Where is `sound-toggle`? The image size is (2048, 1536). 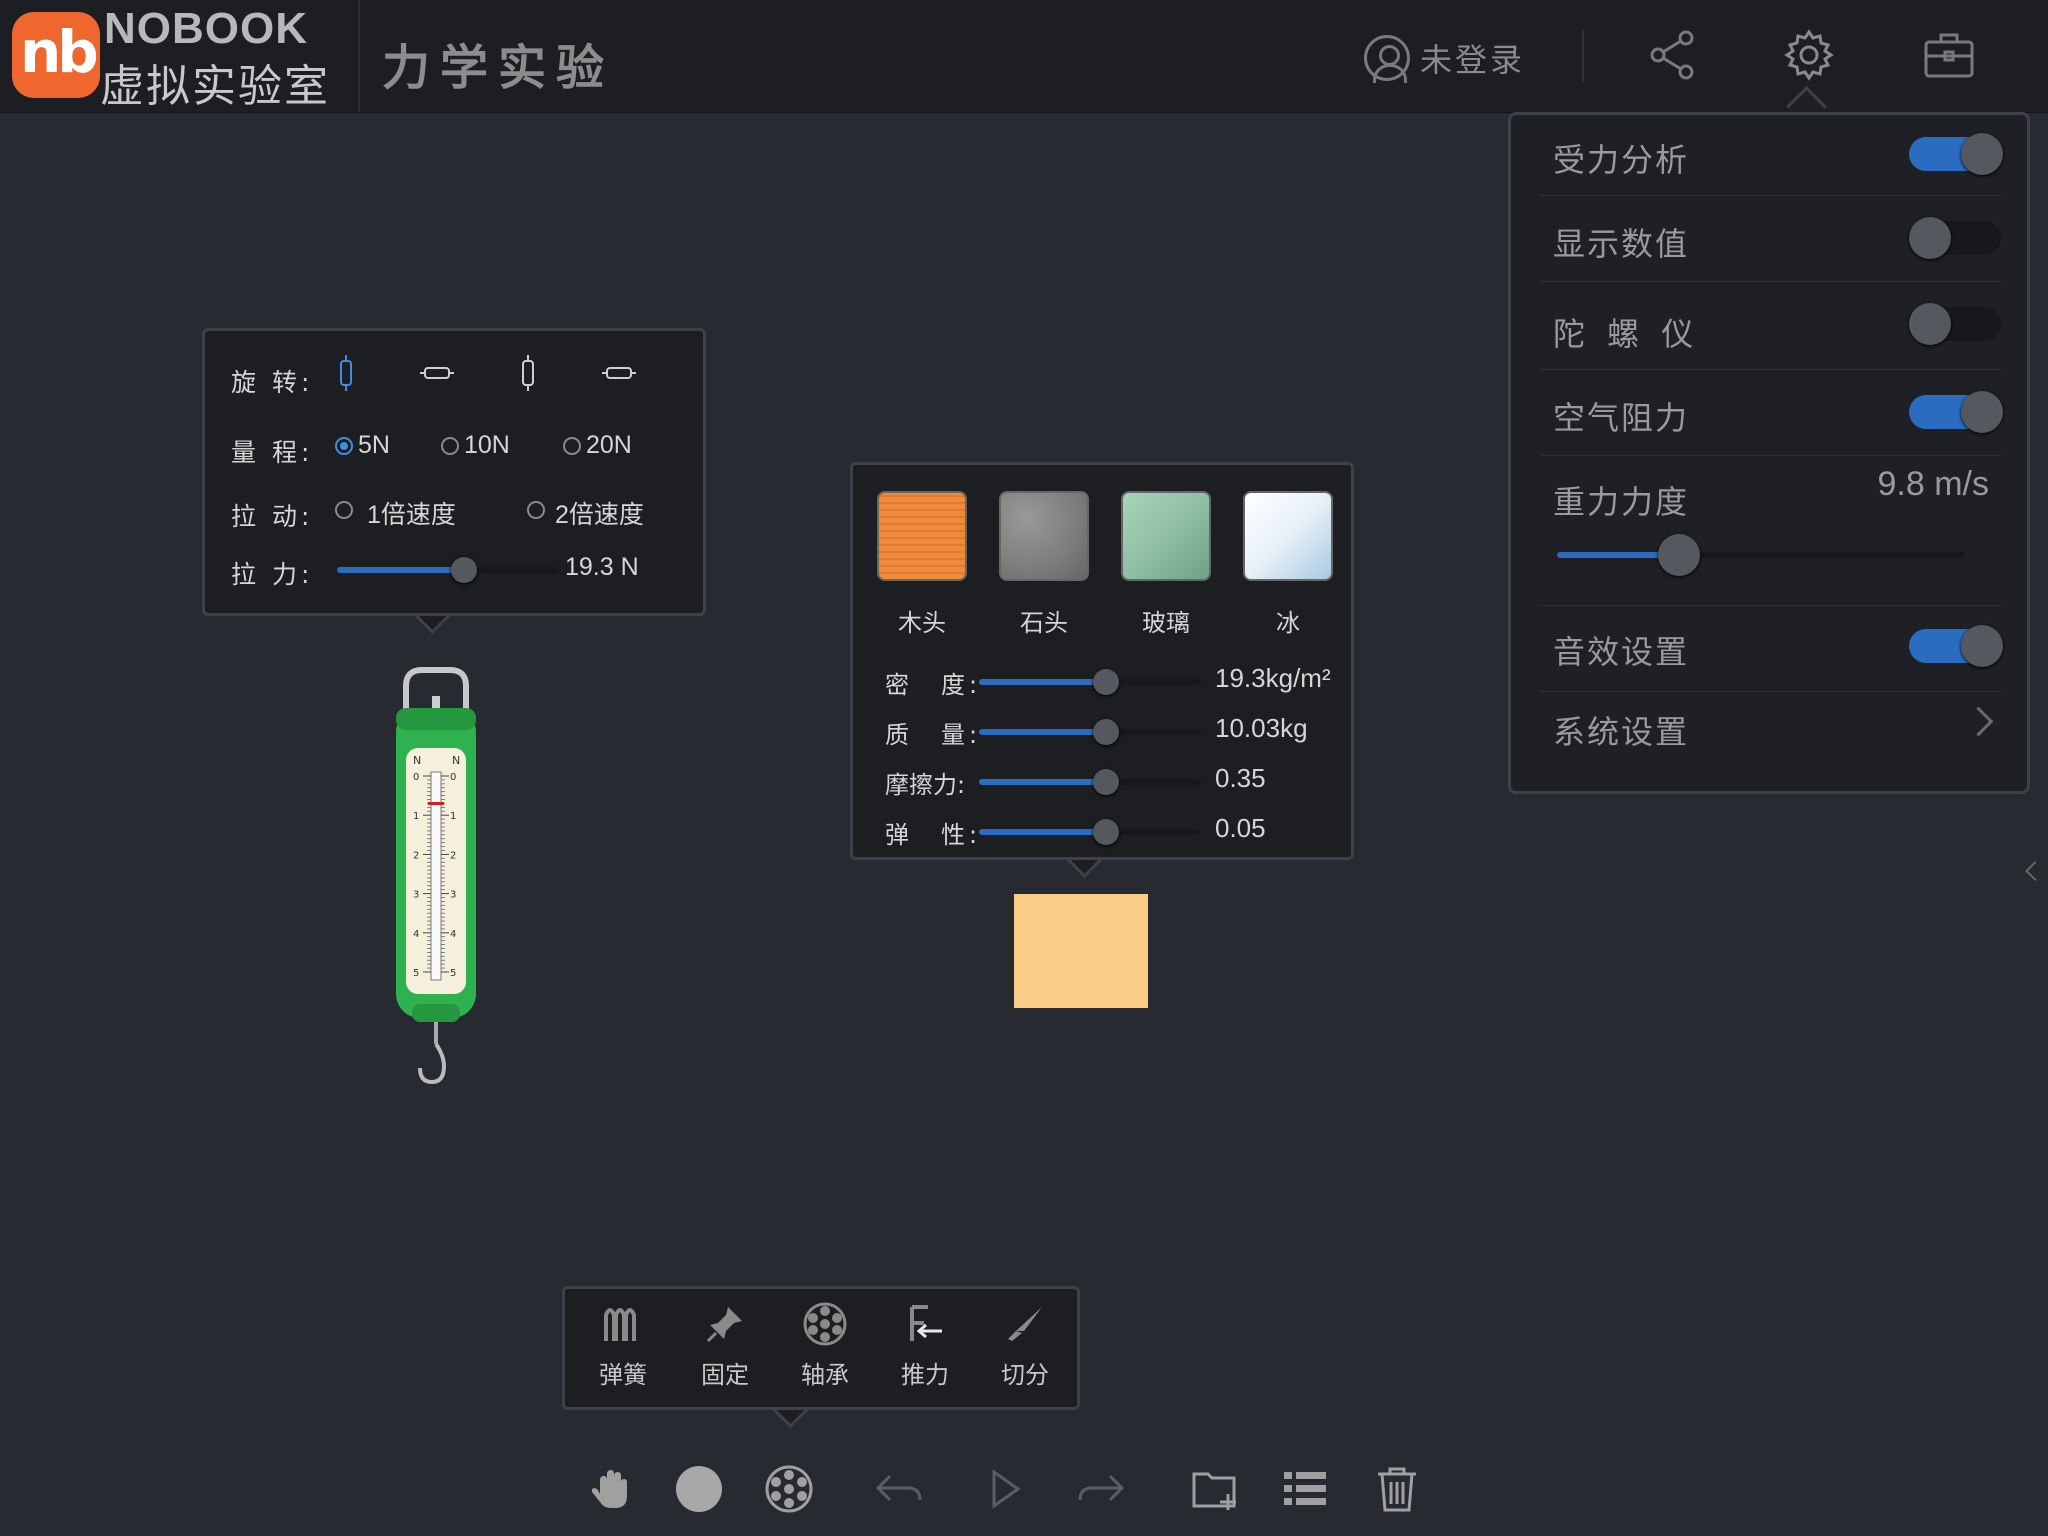
sound-toggle is located at coordinates (1956, 646).